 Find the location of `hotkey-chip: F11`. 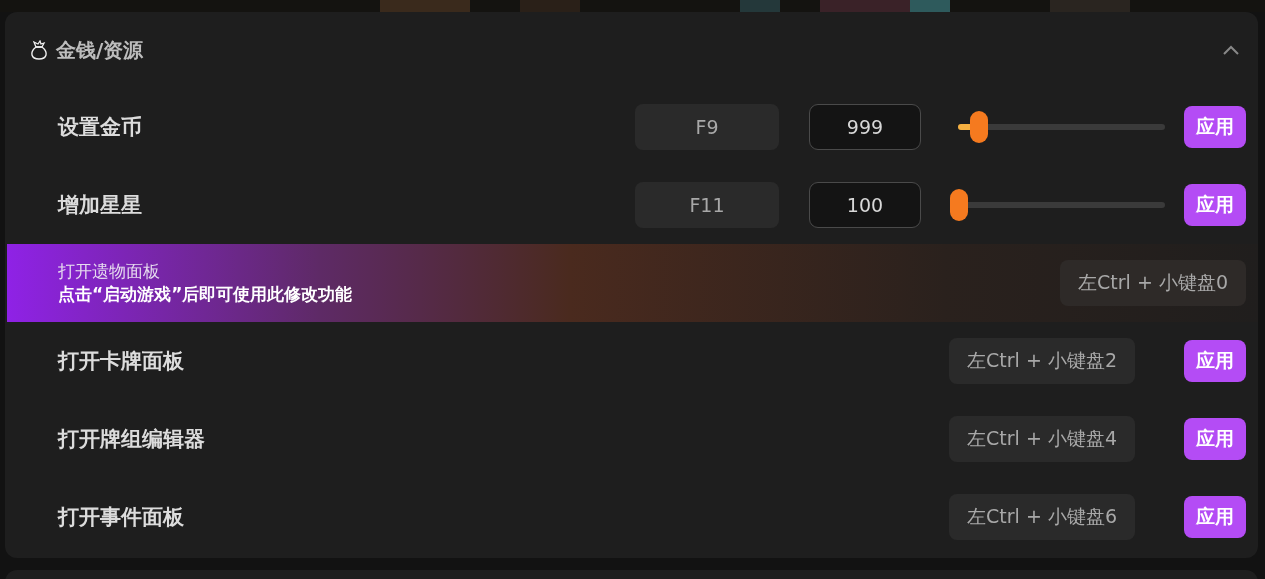

hotkey-chip: F11 is located at coordinates (707, 205).